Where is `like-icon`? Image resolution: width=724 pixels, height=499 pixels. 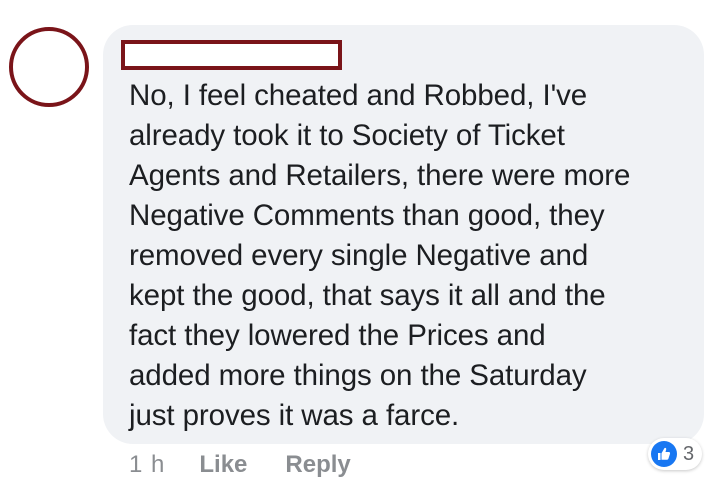 like-icon is located at coordinates (664, 454).